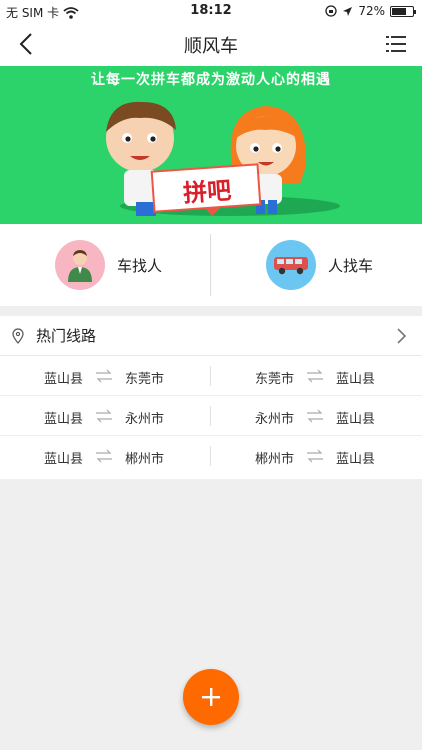 This screenshot has height=750, width=422. What do you see at coordinates (275, 379) in the screenshot?
I see `route-from: 东莞市` at bounding box center [275, 379].